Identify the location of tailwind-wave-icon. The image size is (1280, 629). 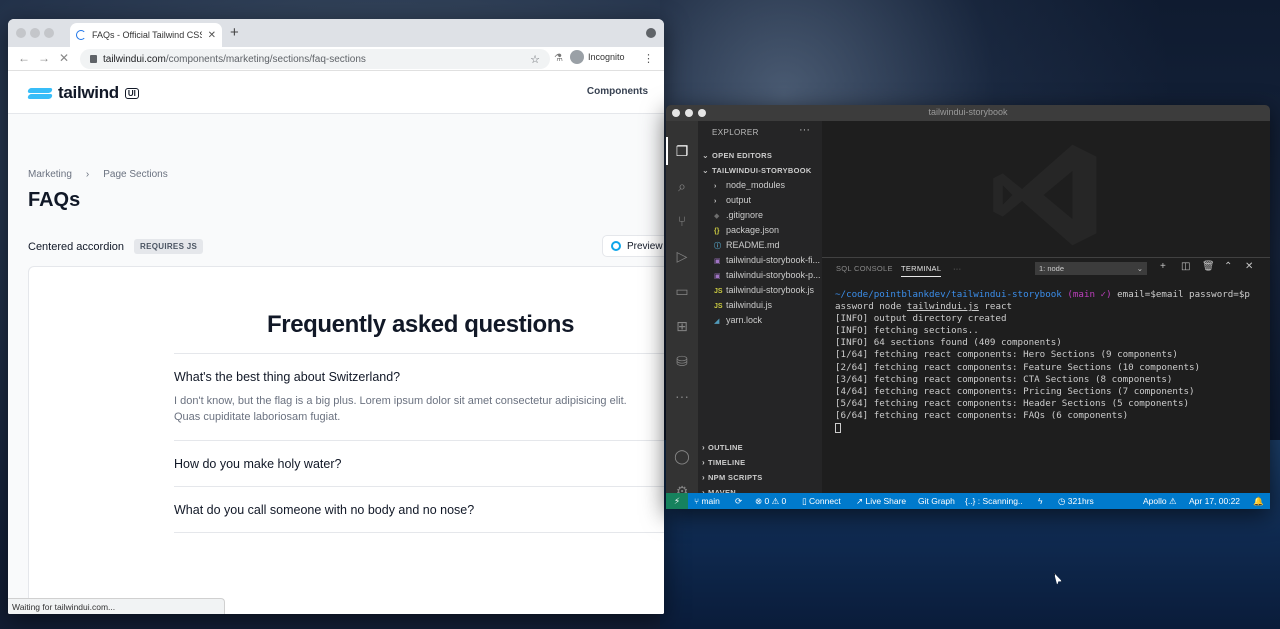
(40, 93).